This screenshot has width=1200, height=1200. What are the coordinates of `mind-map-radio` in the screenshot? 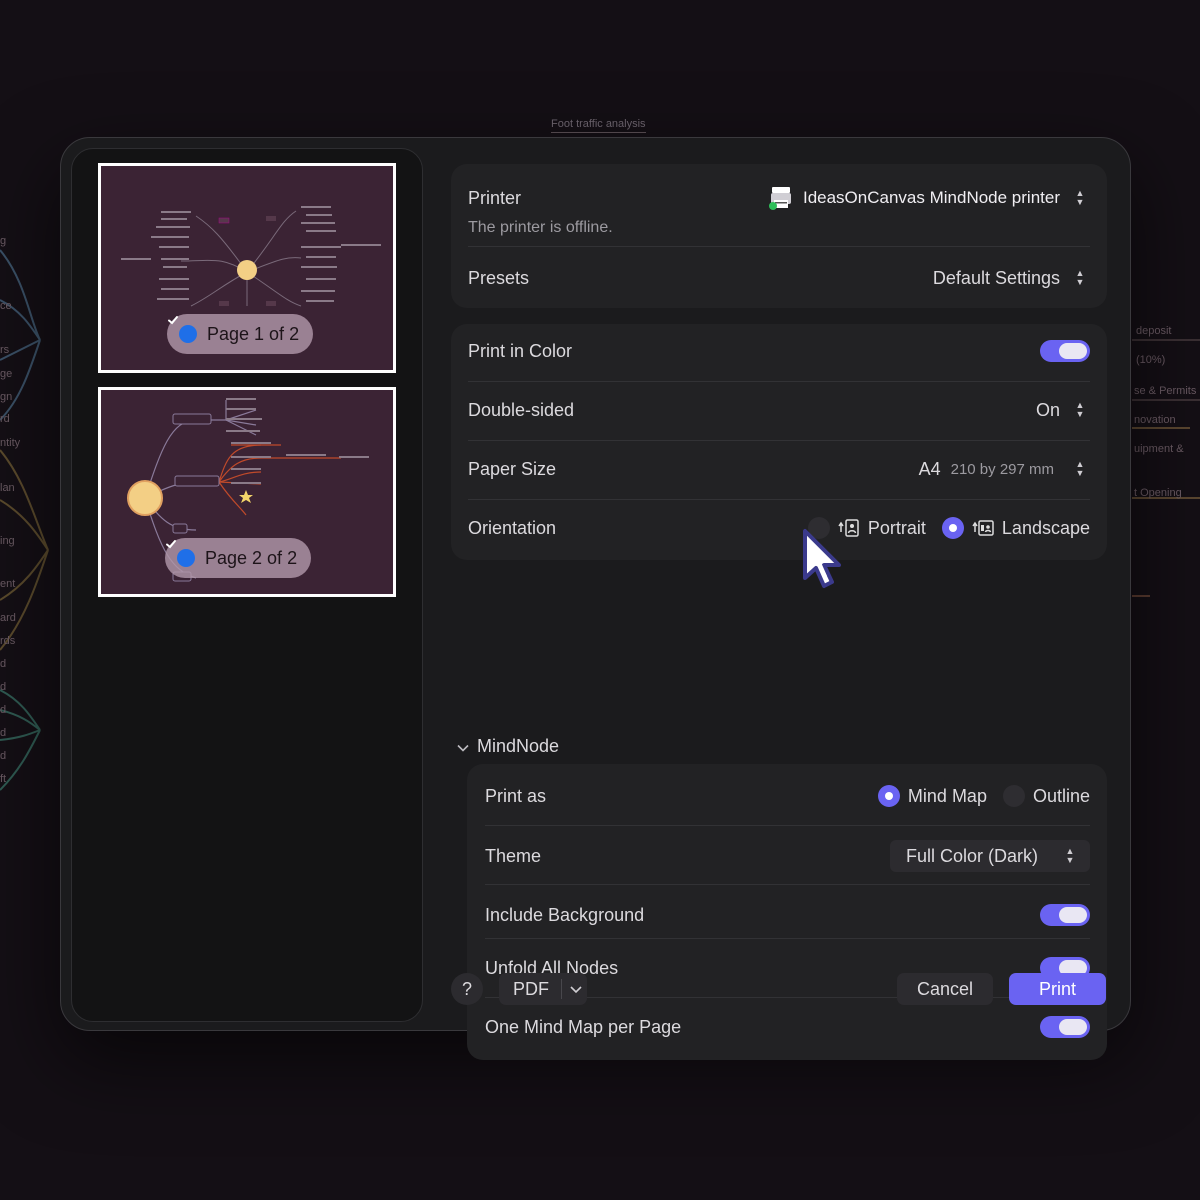 It's located at (888, 796).